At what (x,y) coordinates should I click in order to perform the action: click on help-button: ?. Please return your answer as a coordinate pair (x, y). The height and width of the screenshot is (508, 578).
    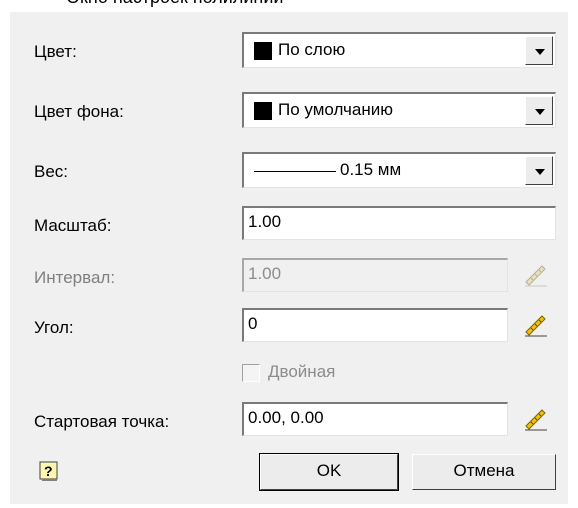
    Looking at the image, I should click on (49, 471).